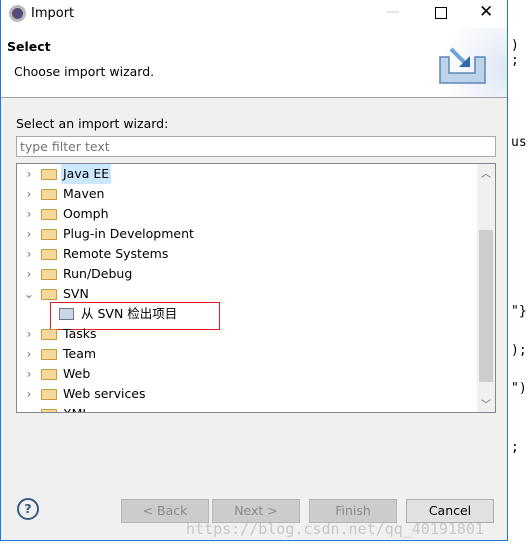  What do you see at coordinates (28, 509) in the screenshot?
I see `help-icon: ?` at bounding box center [28, 509].